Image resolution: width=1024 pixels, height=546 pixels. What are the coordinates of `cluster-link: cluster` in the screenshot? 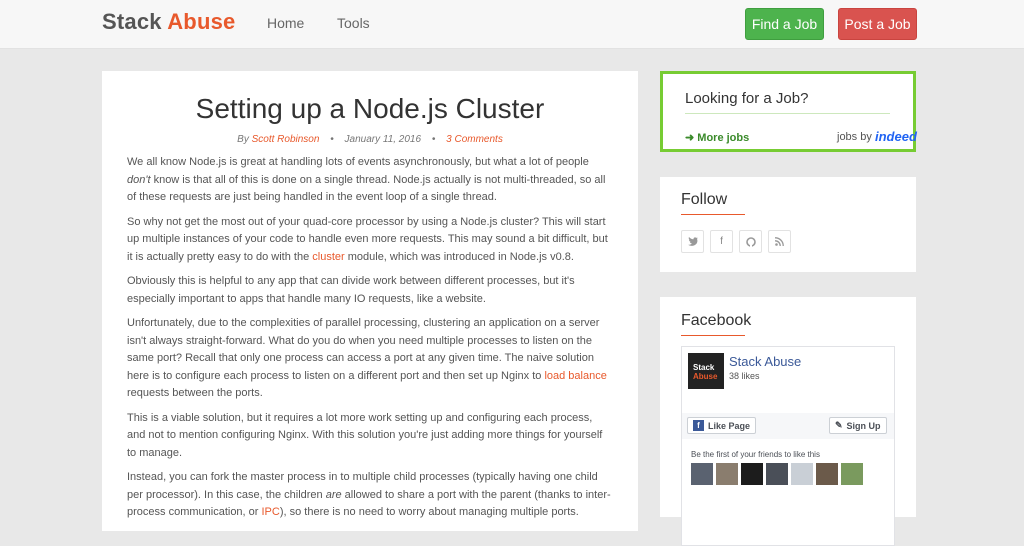 It's located at (328, 257).